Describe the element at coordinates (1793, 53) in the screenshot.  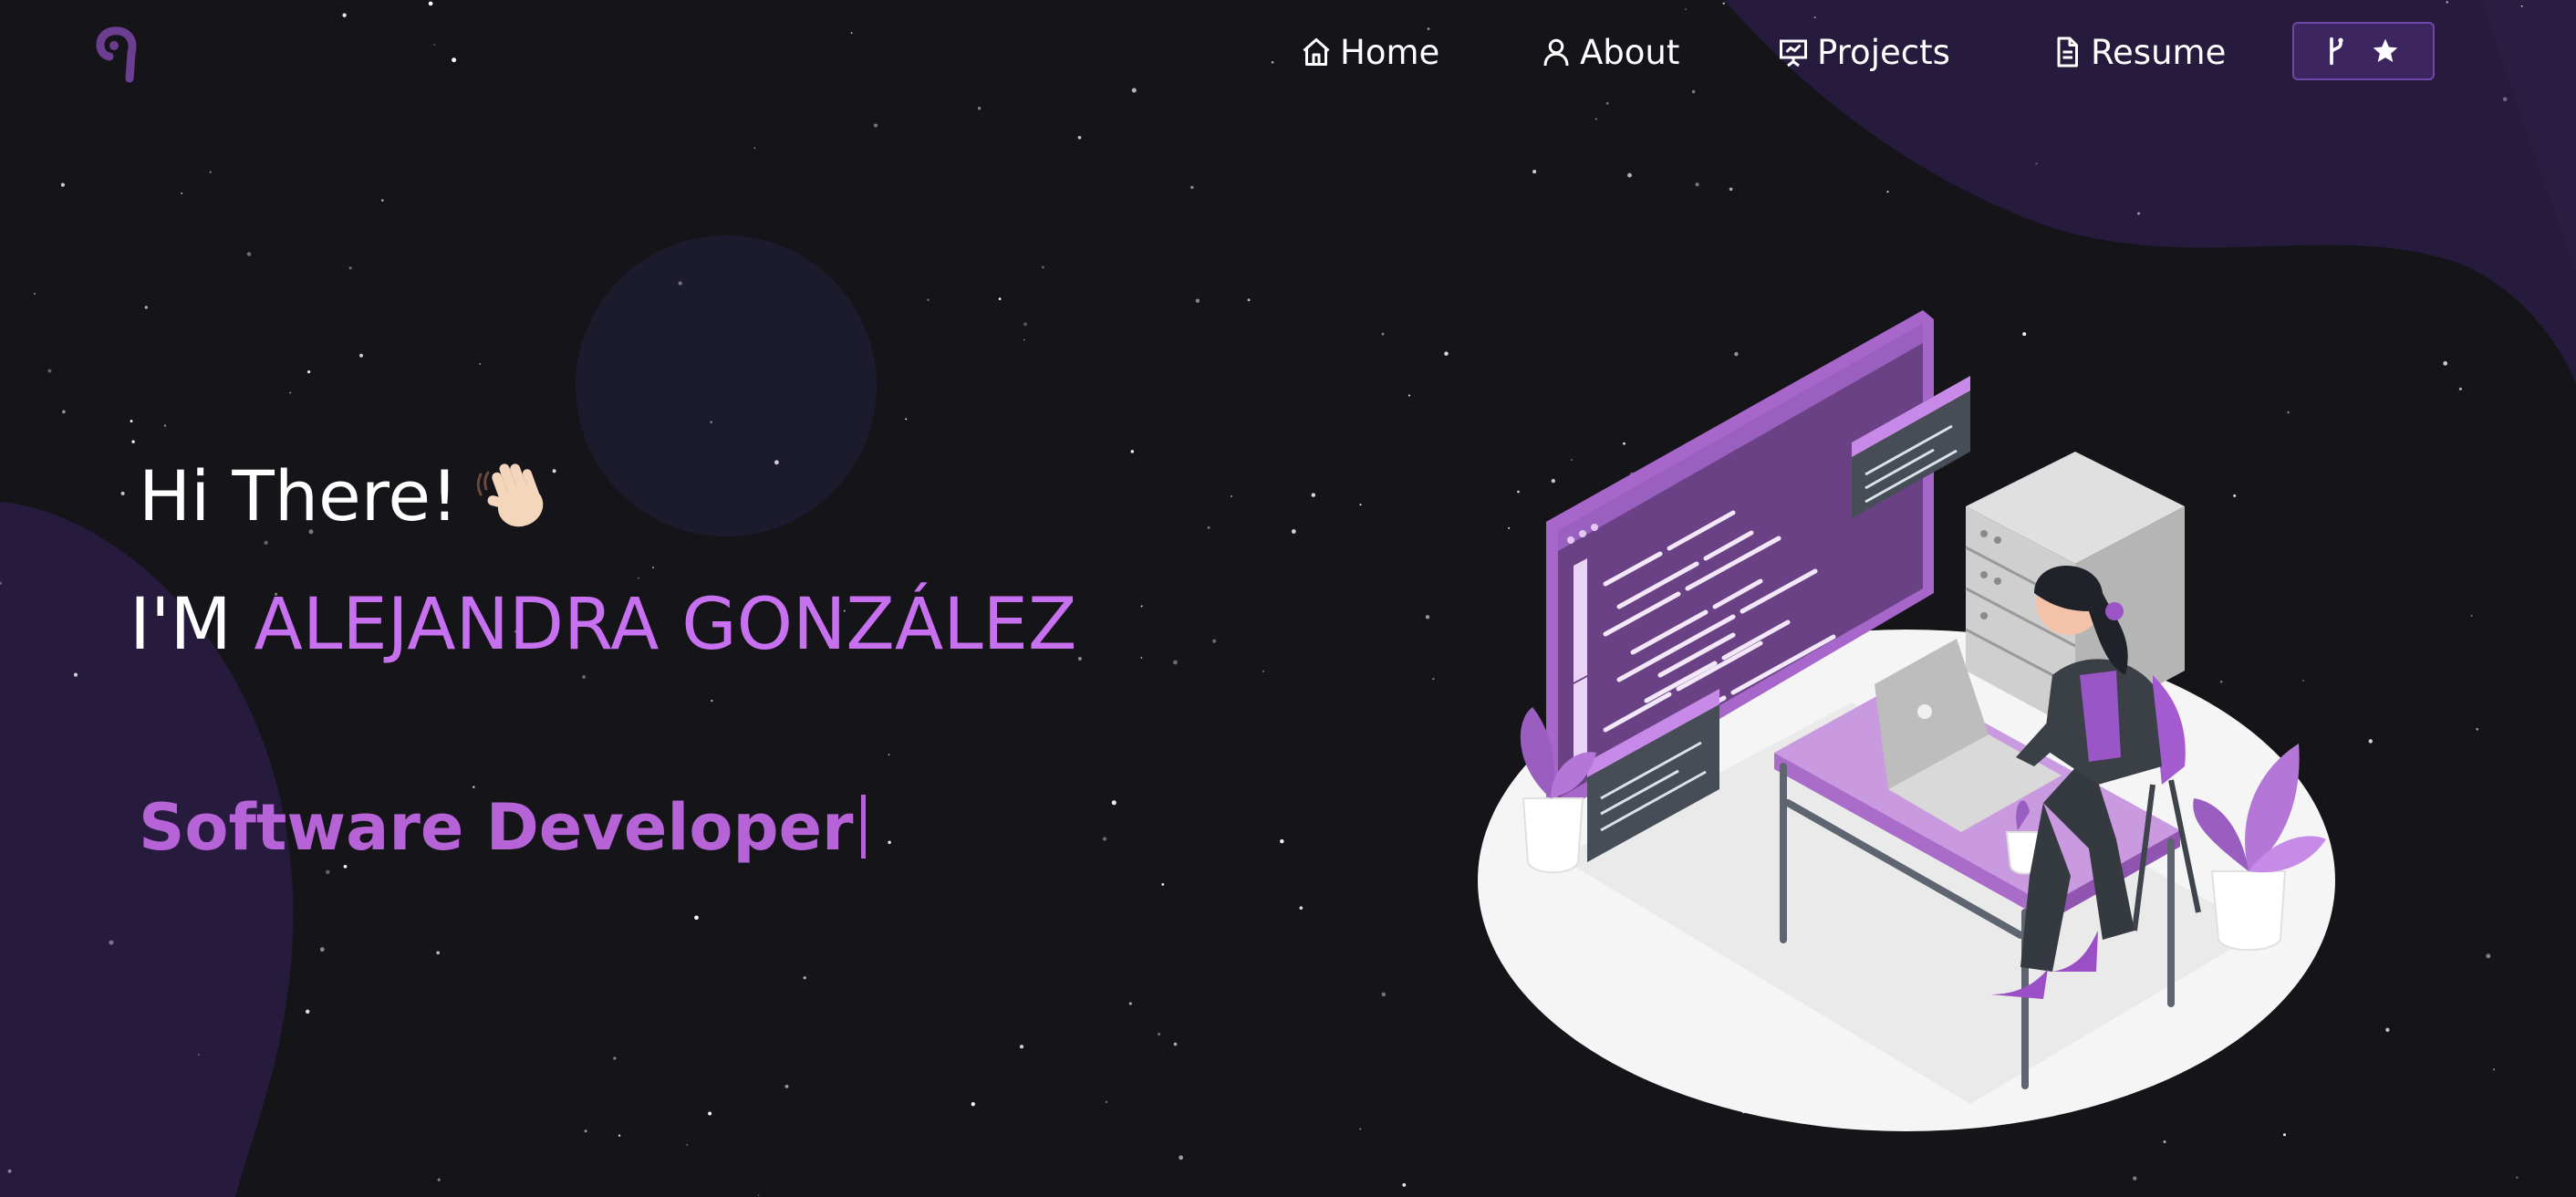
I see `presentation-icon` at that location.